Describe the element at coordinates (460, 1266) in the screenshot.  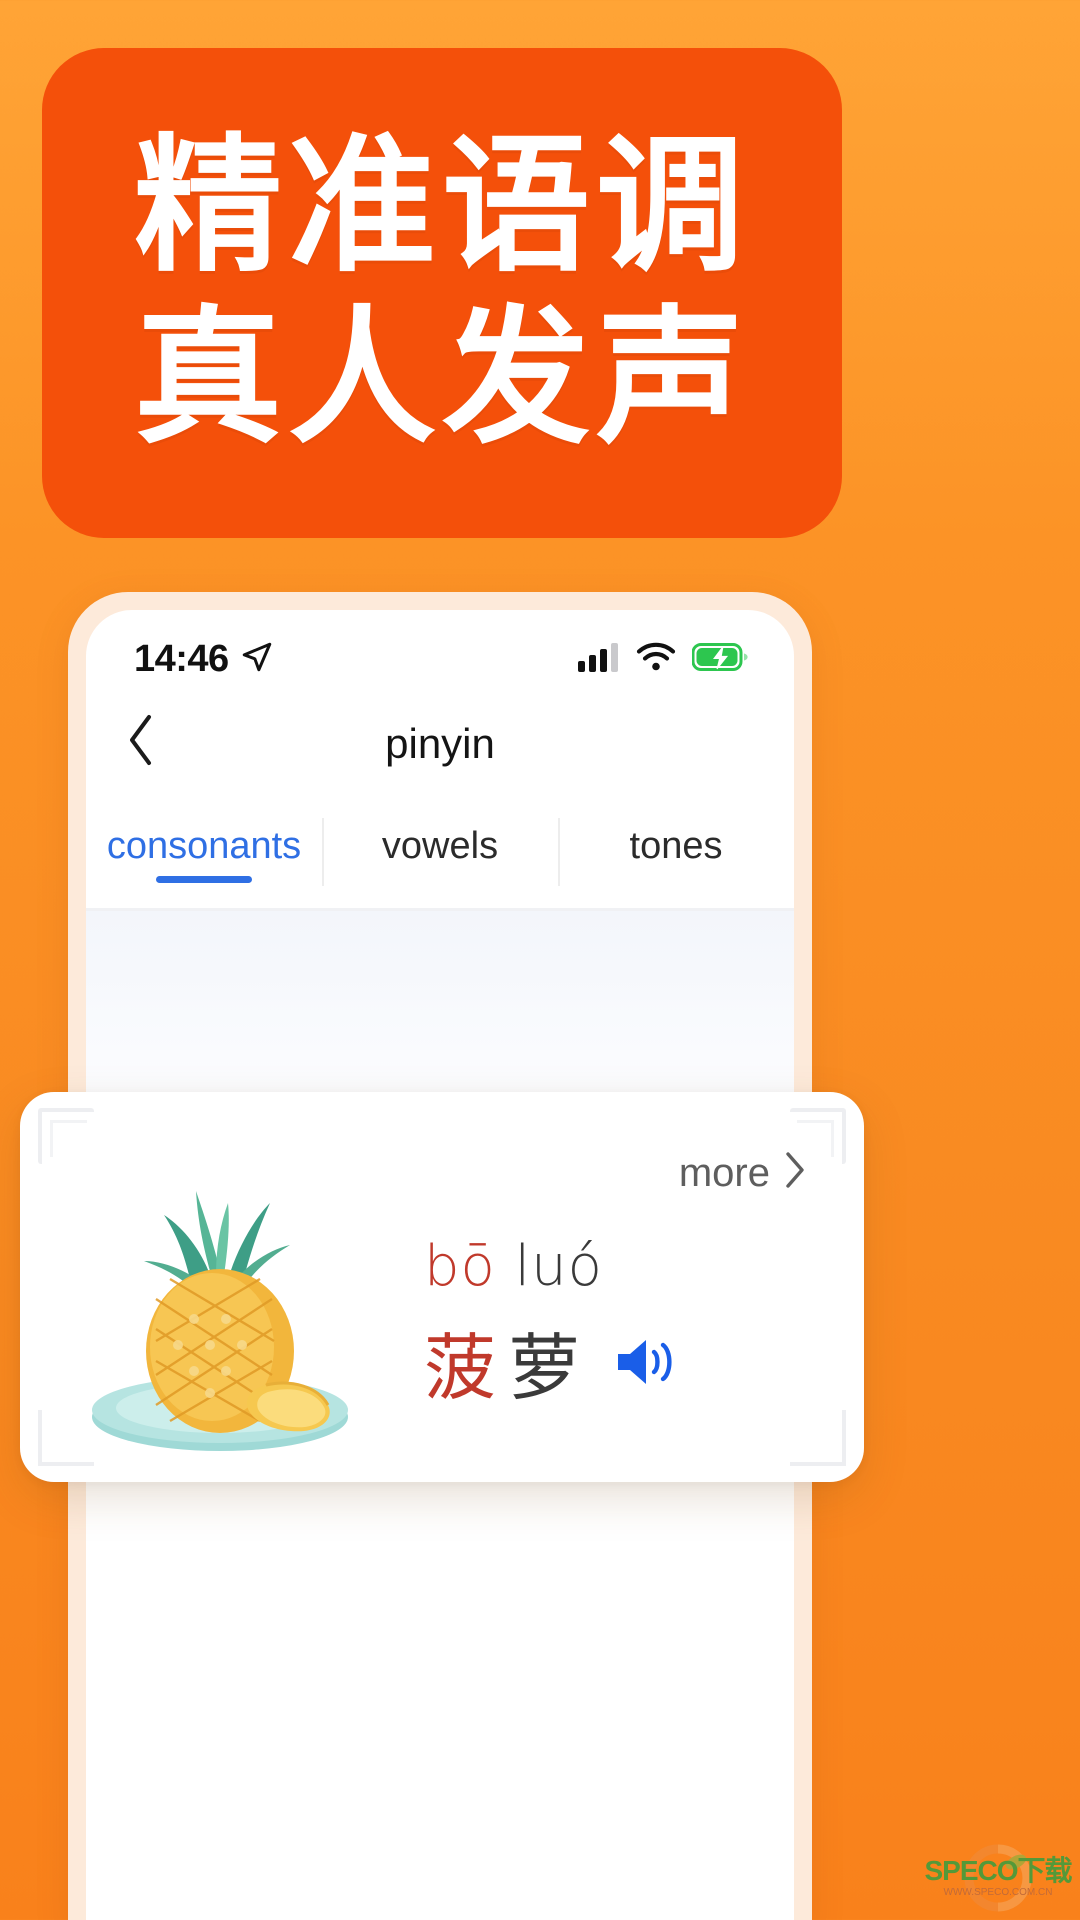
I see `pinyin-syllable-first: bō` at that location.